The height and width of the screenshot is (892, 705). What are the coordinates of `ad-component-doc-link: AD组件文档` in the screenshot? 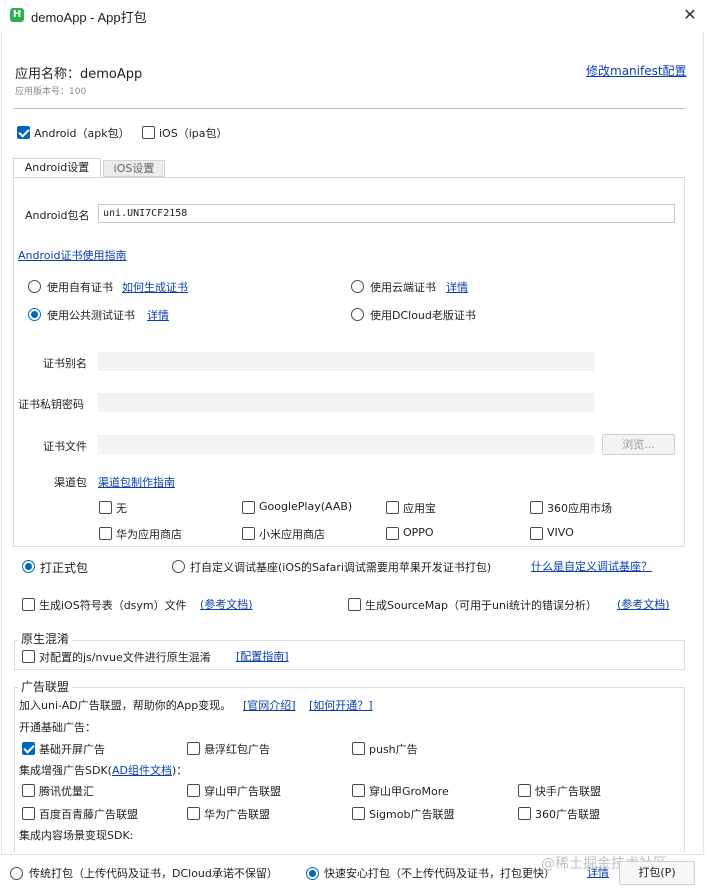 It's located at (142, 770).